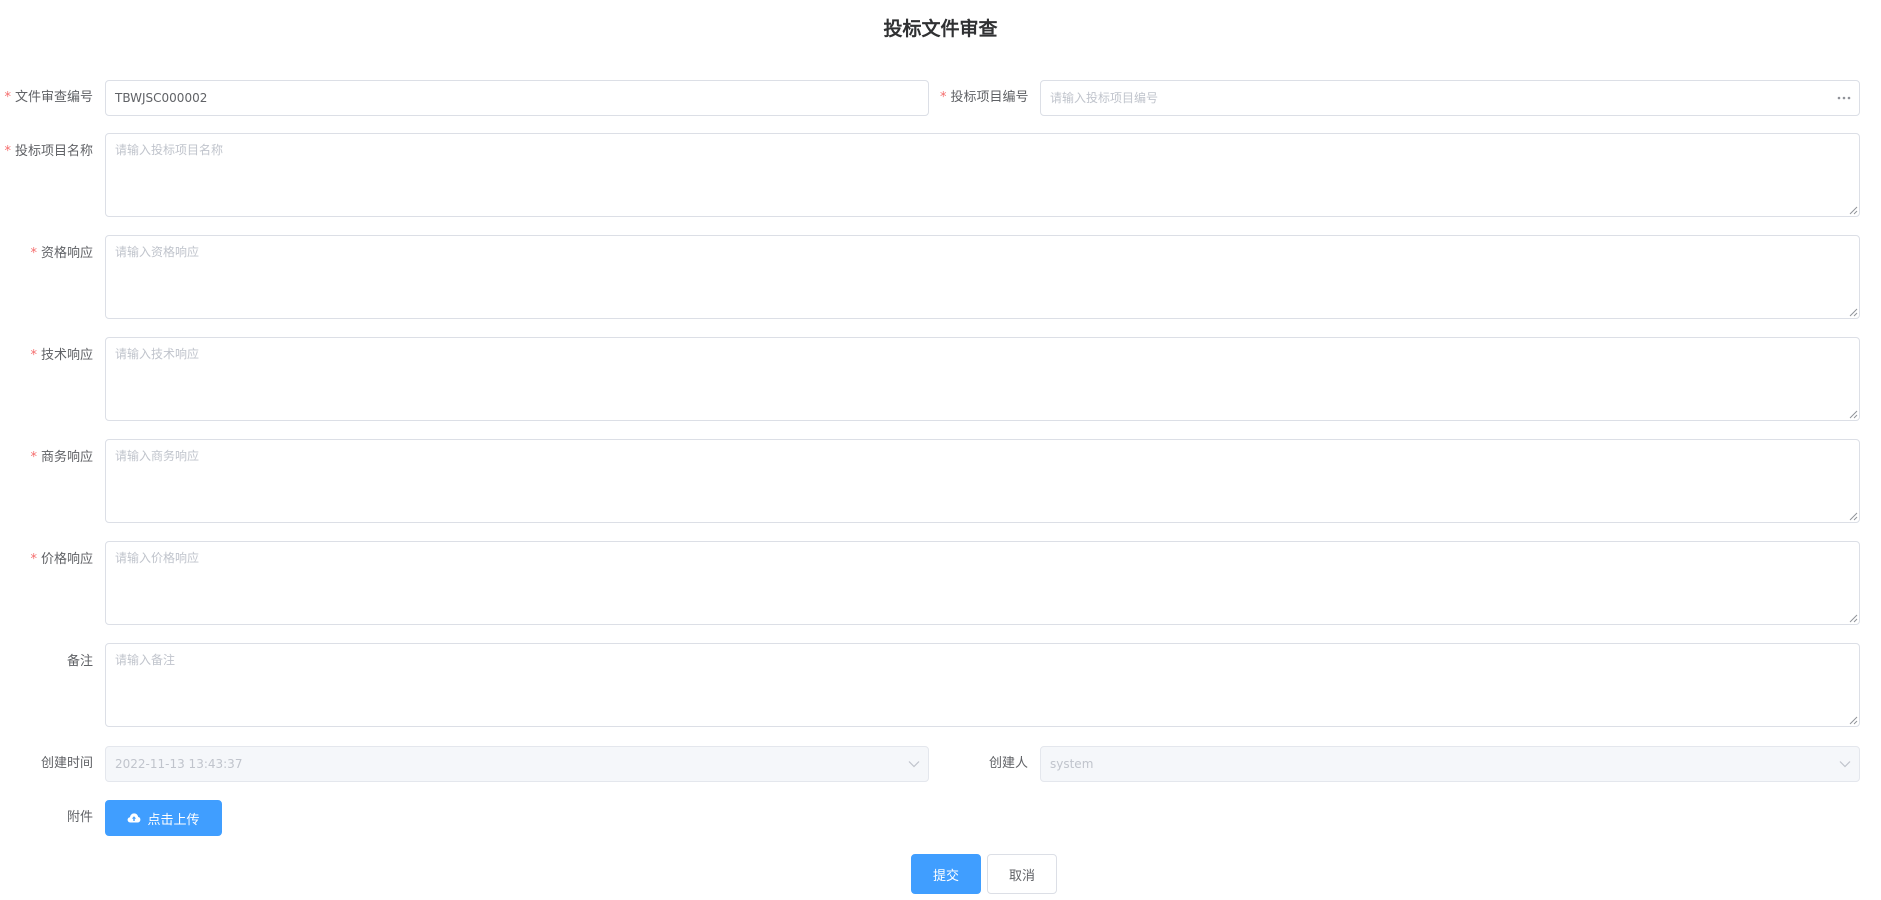  Describe the element at coordinates (1022, 874) in the screenshot. I see `cancel-button: 取消` at that location.